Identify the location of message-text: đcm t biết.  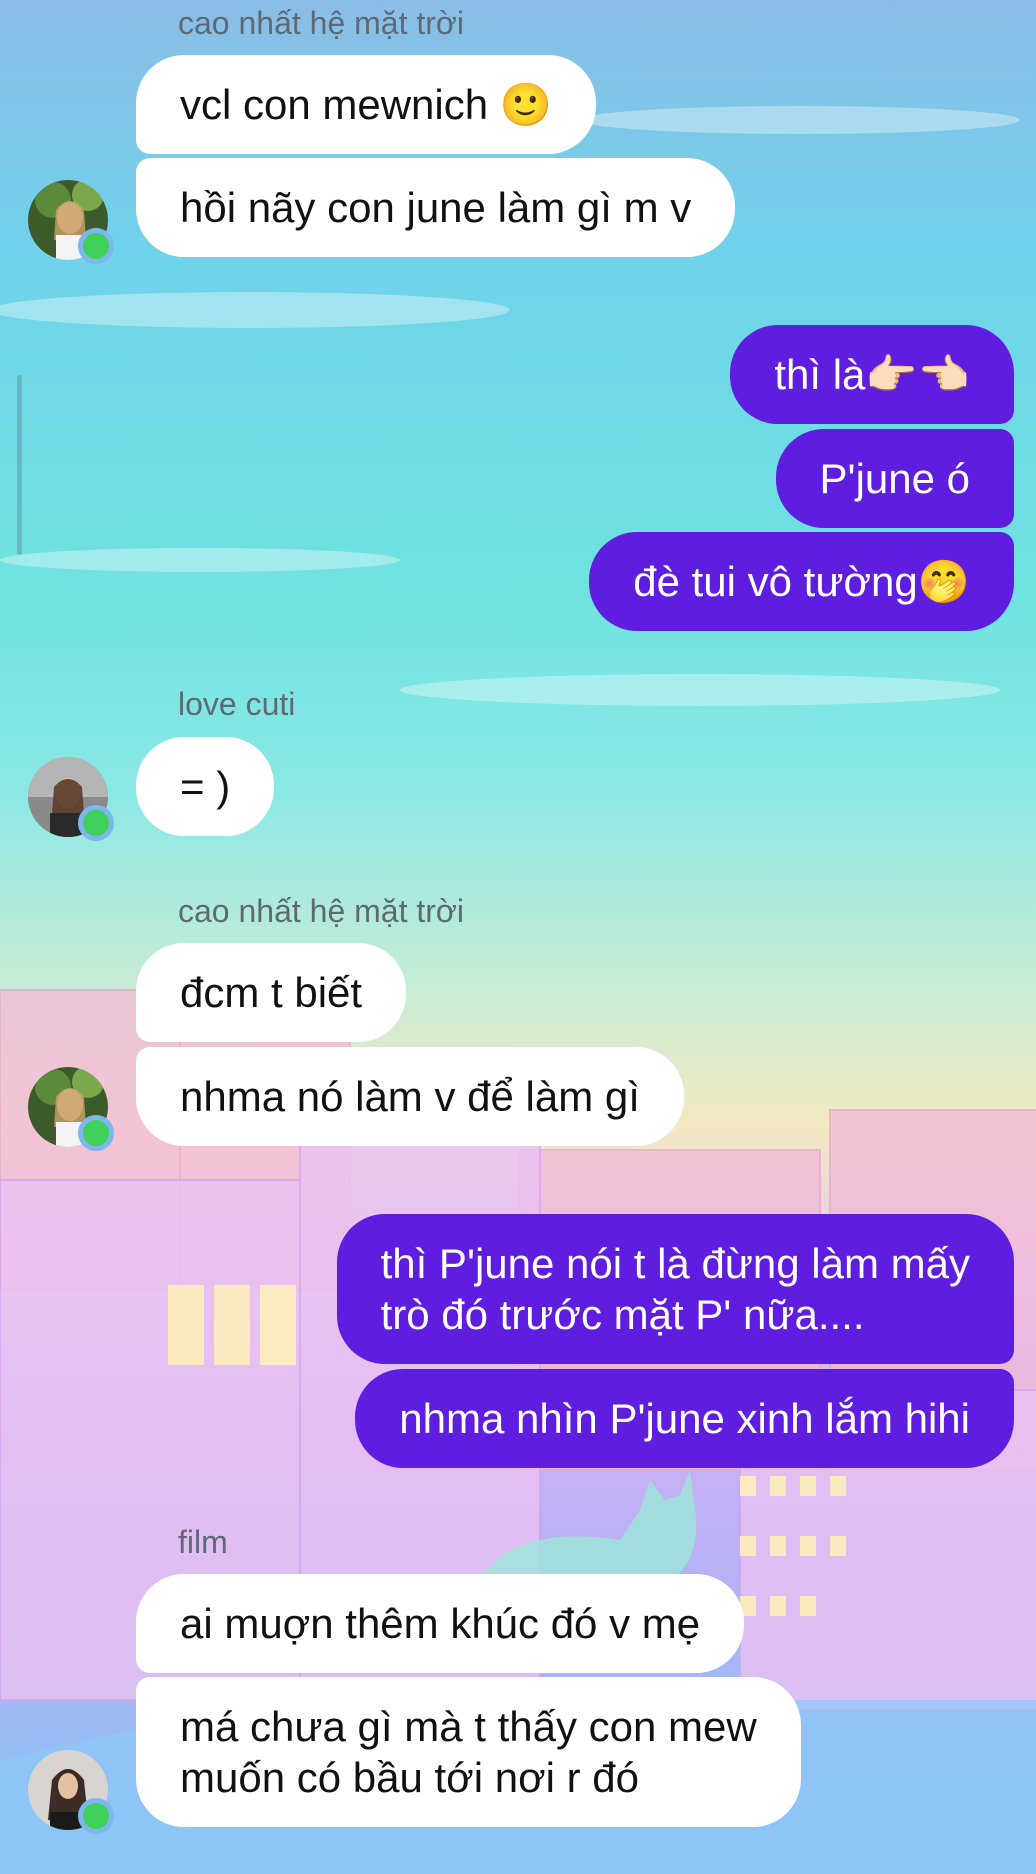
(271, 992).